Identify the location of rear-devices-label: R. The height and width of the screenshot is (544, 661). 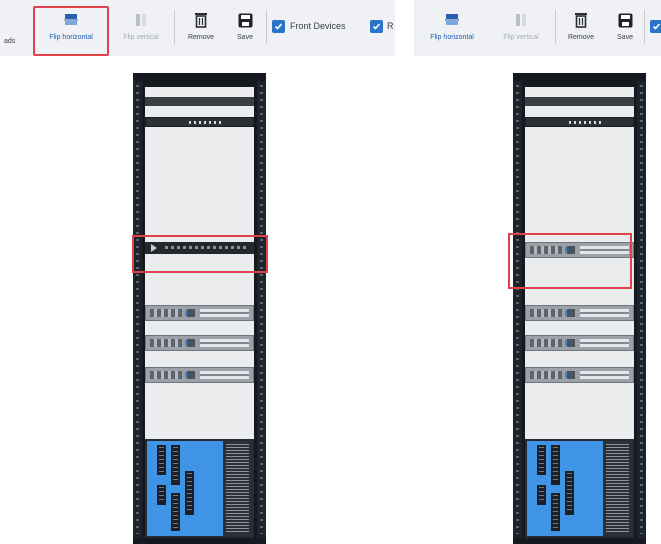
(390, 26).